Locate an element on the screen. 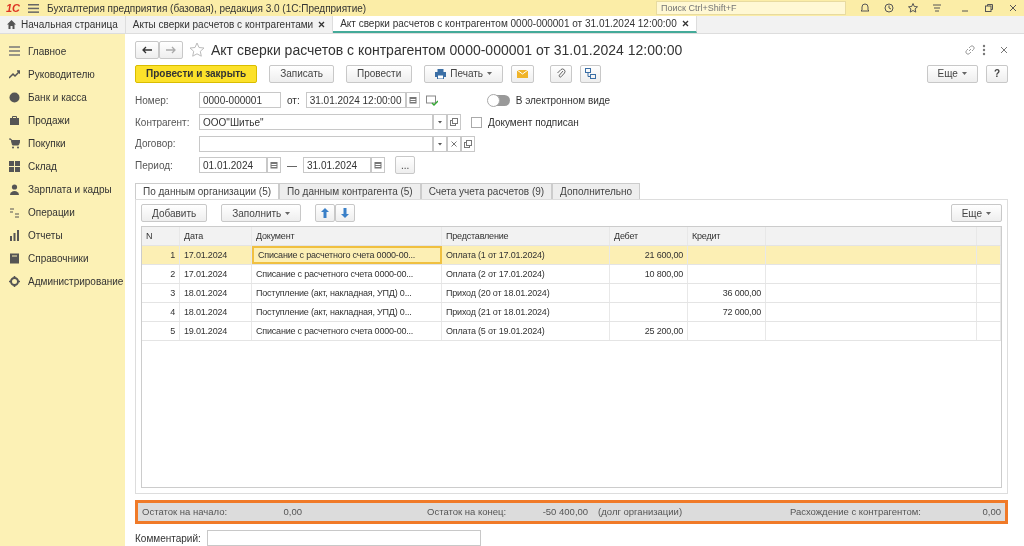  calendar-icon is located at coordinates (274, 165).